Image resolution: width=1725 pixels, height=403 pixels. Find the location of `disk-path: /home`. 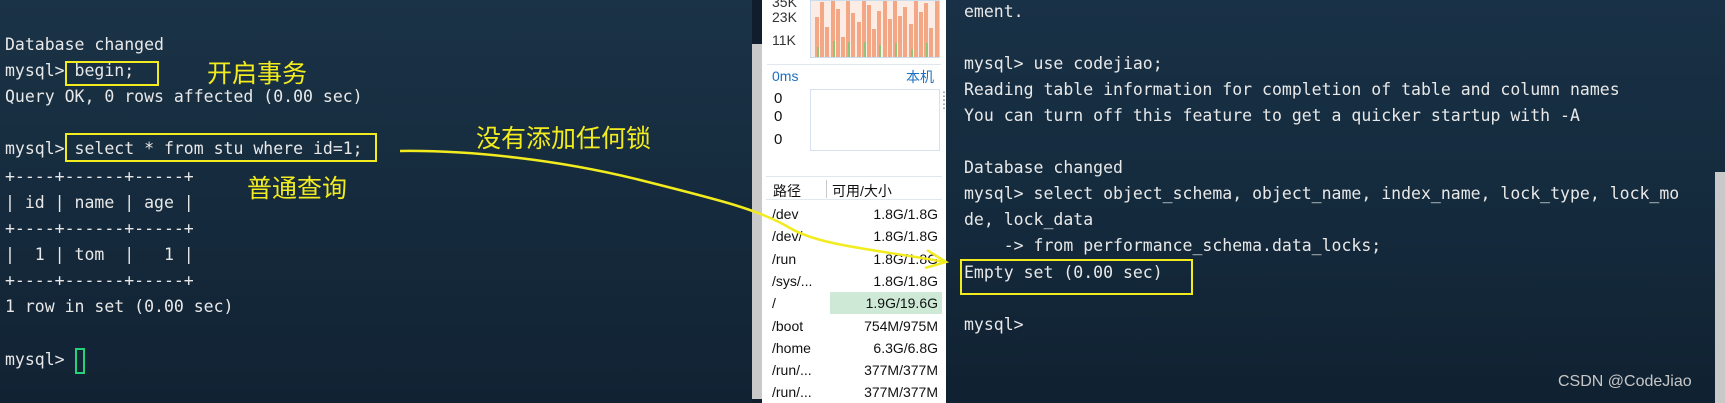

disk-path: /home is located at coordinates (791, 347).